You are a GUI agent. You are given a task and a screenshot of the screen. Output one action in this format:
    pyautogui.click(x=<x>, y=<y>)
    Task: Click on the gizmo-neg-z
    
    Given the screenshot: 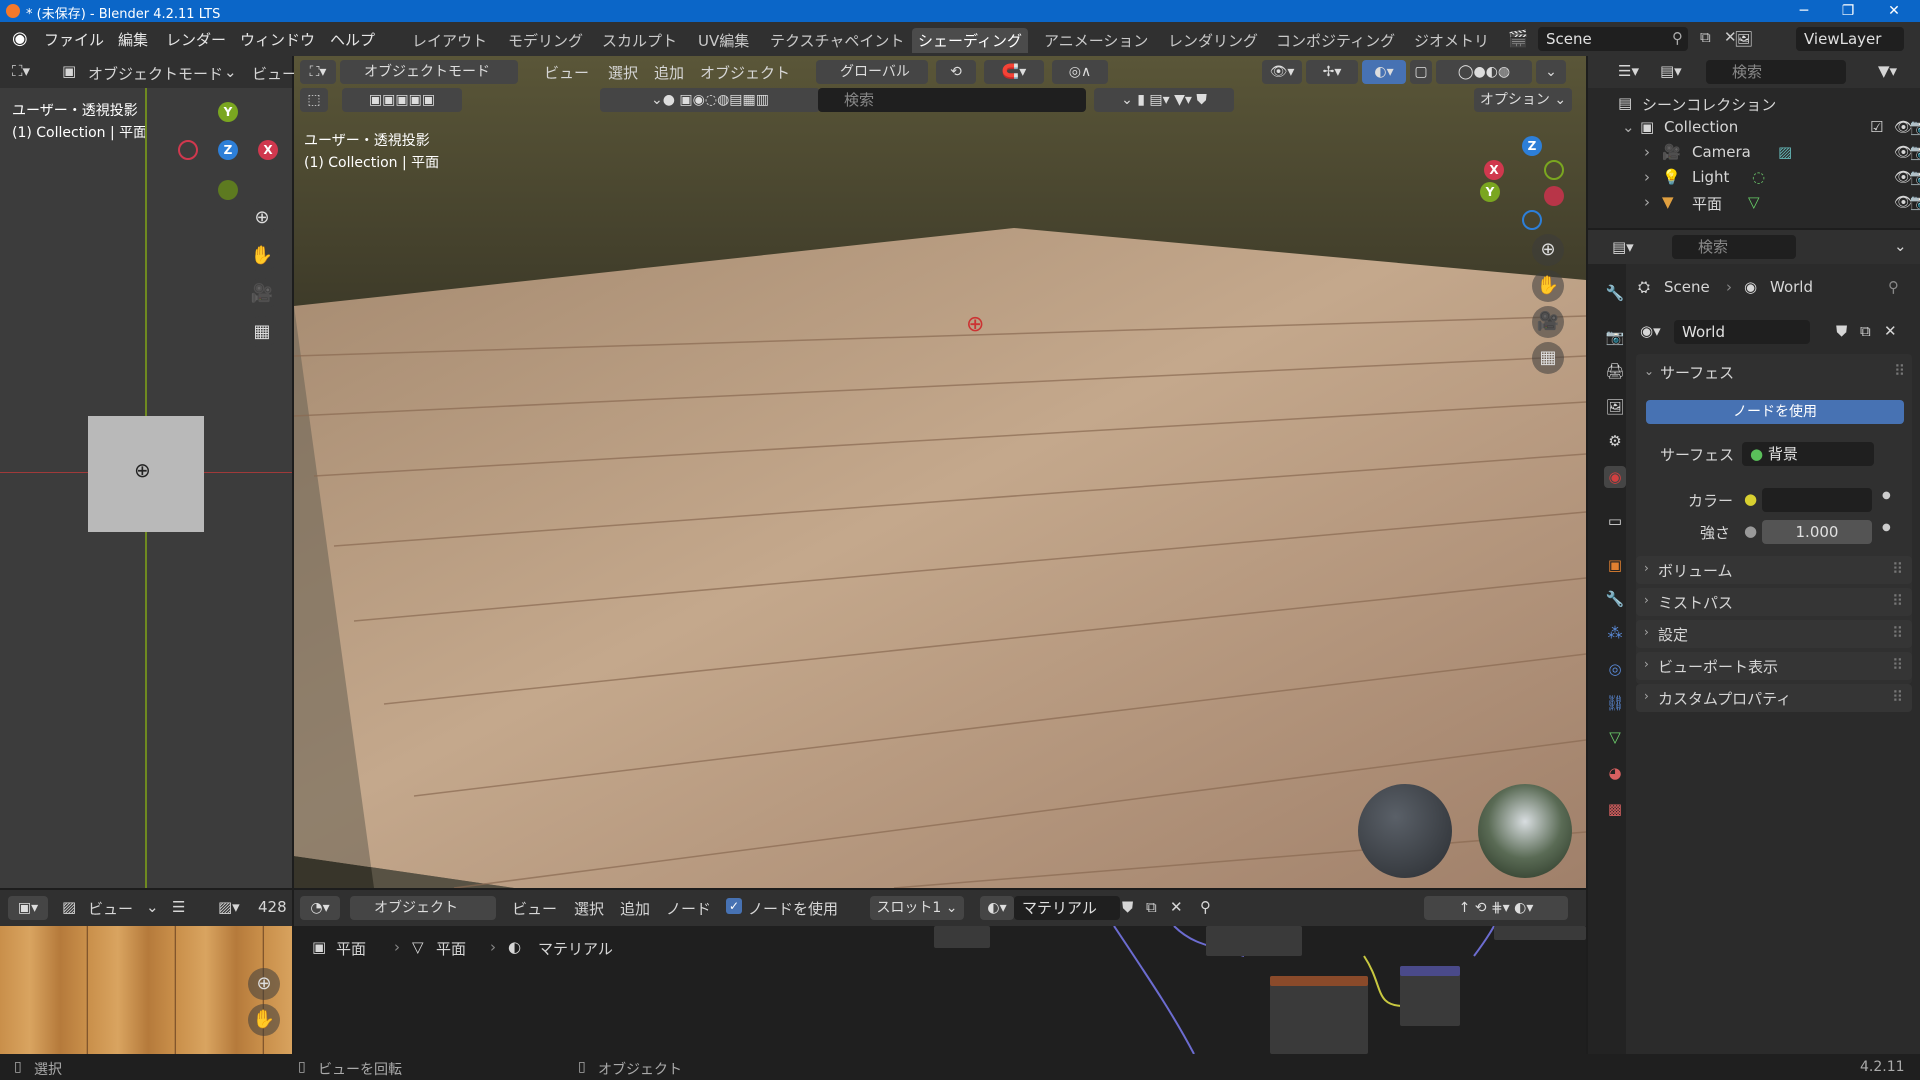 What is the action you would take?
    pyautogui.click(x=1532, y=220)
    